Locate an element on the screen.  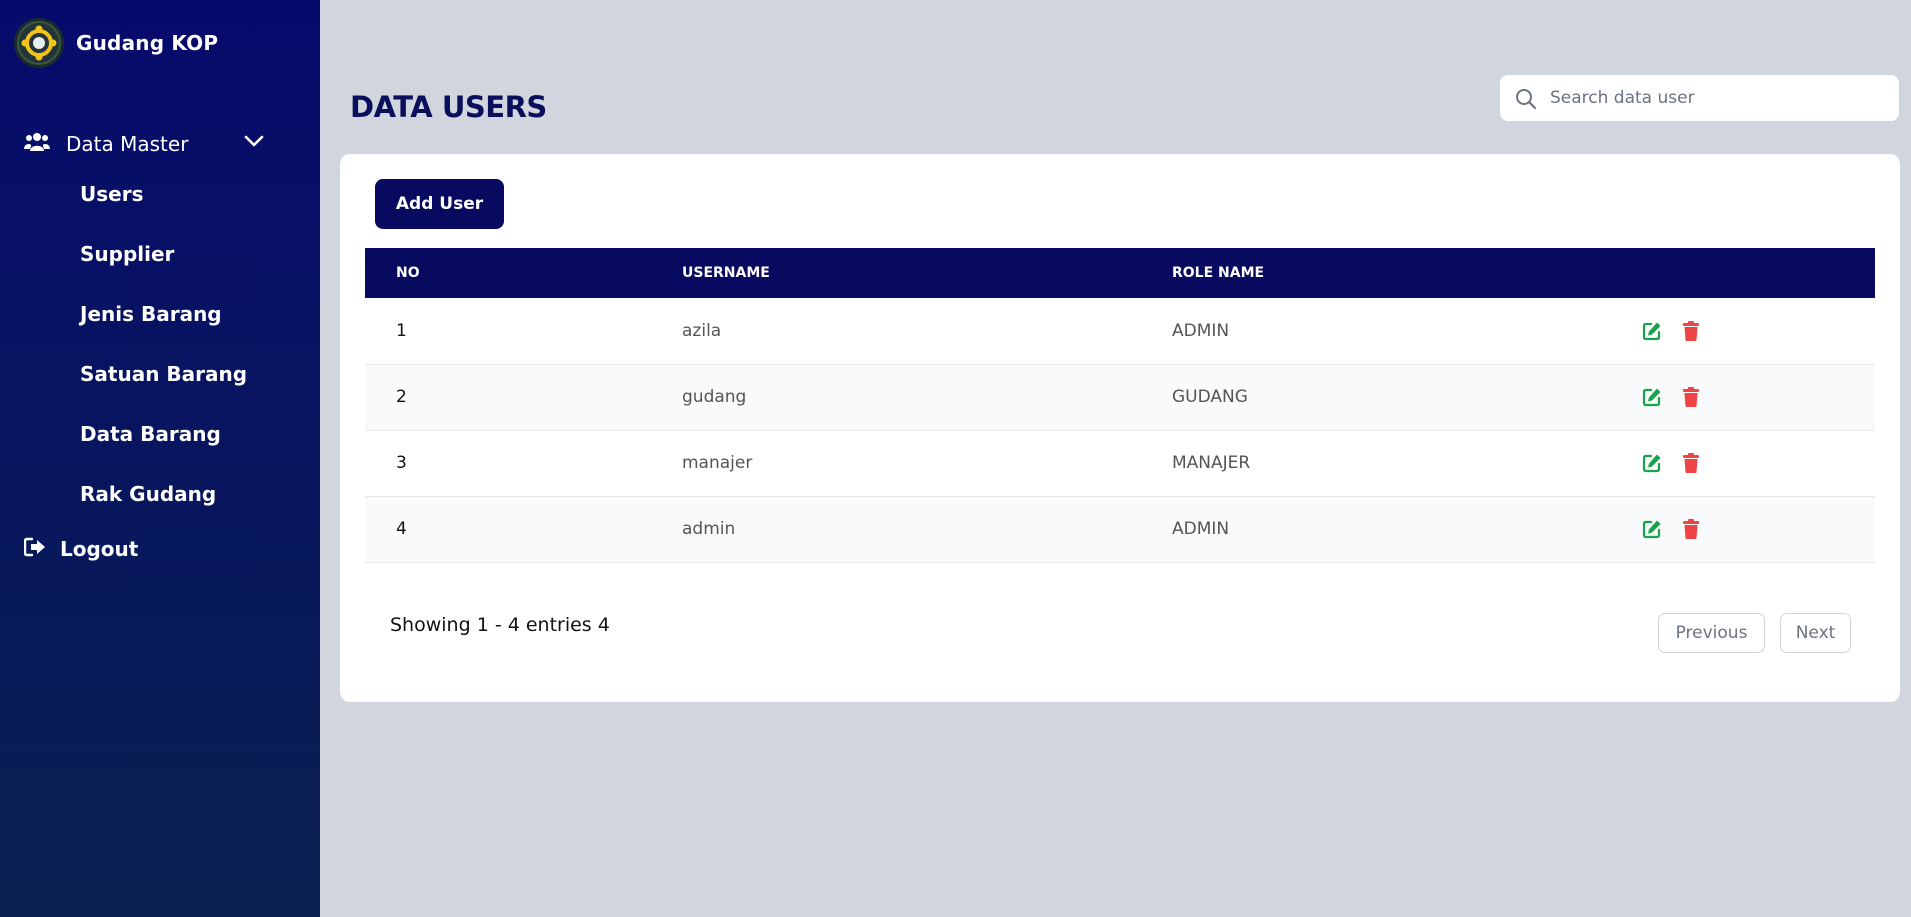
brand: Gudang KOP is located at coordinates (116, 43).